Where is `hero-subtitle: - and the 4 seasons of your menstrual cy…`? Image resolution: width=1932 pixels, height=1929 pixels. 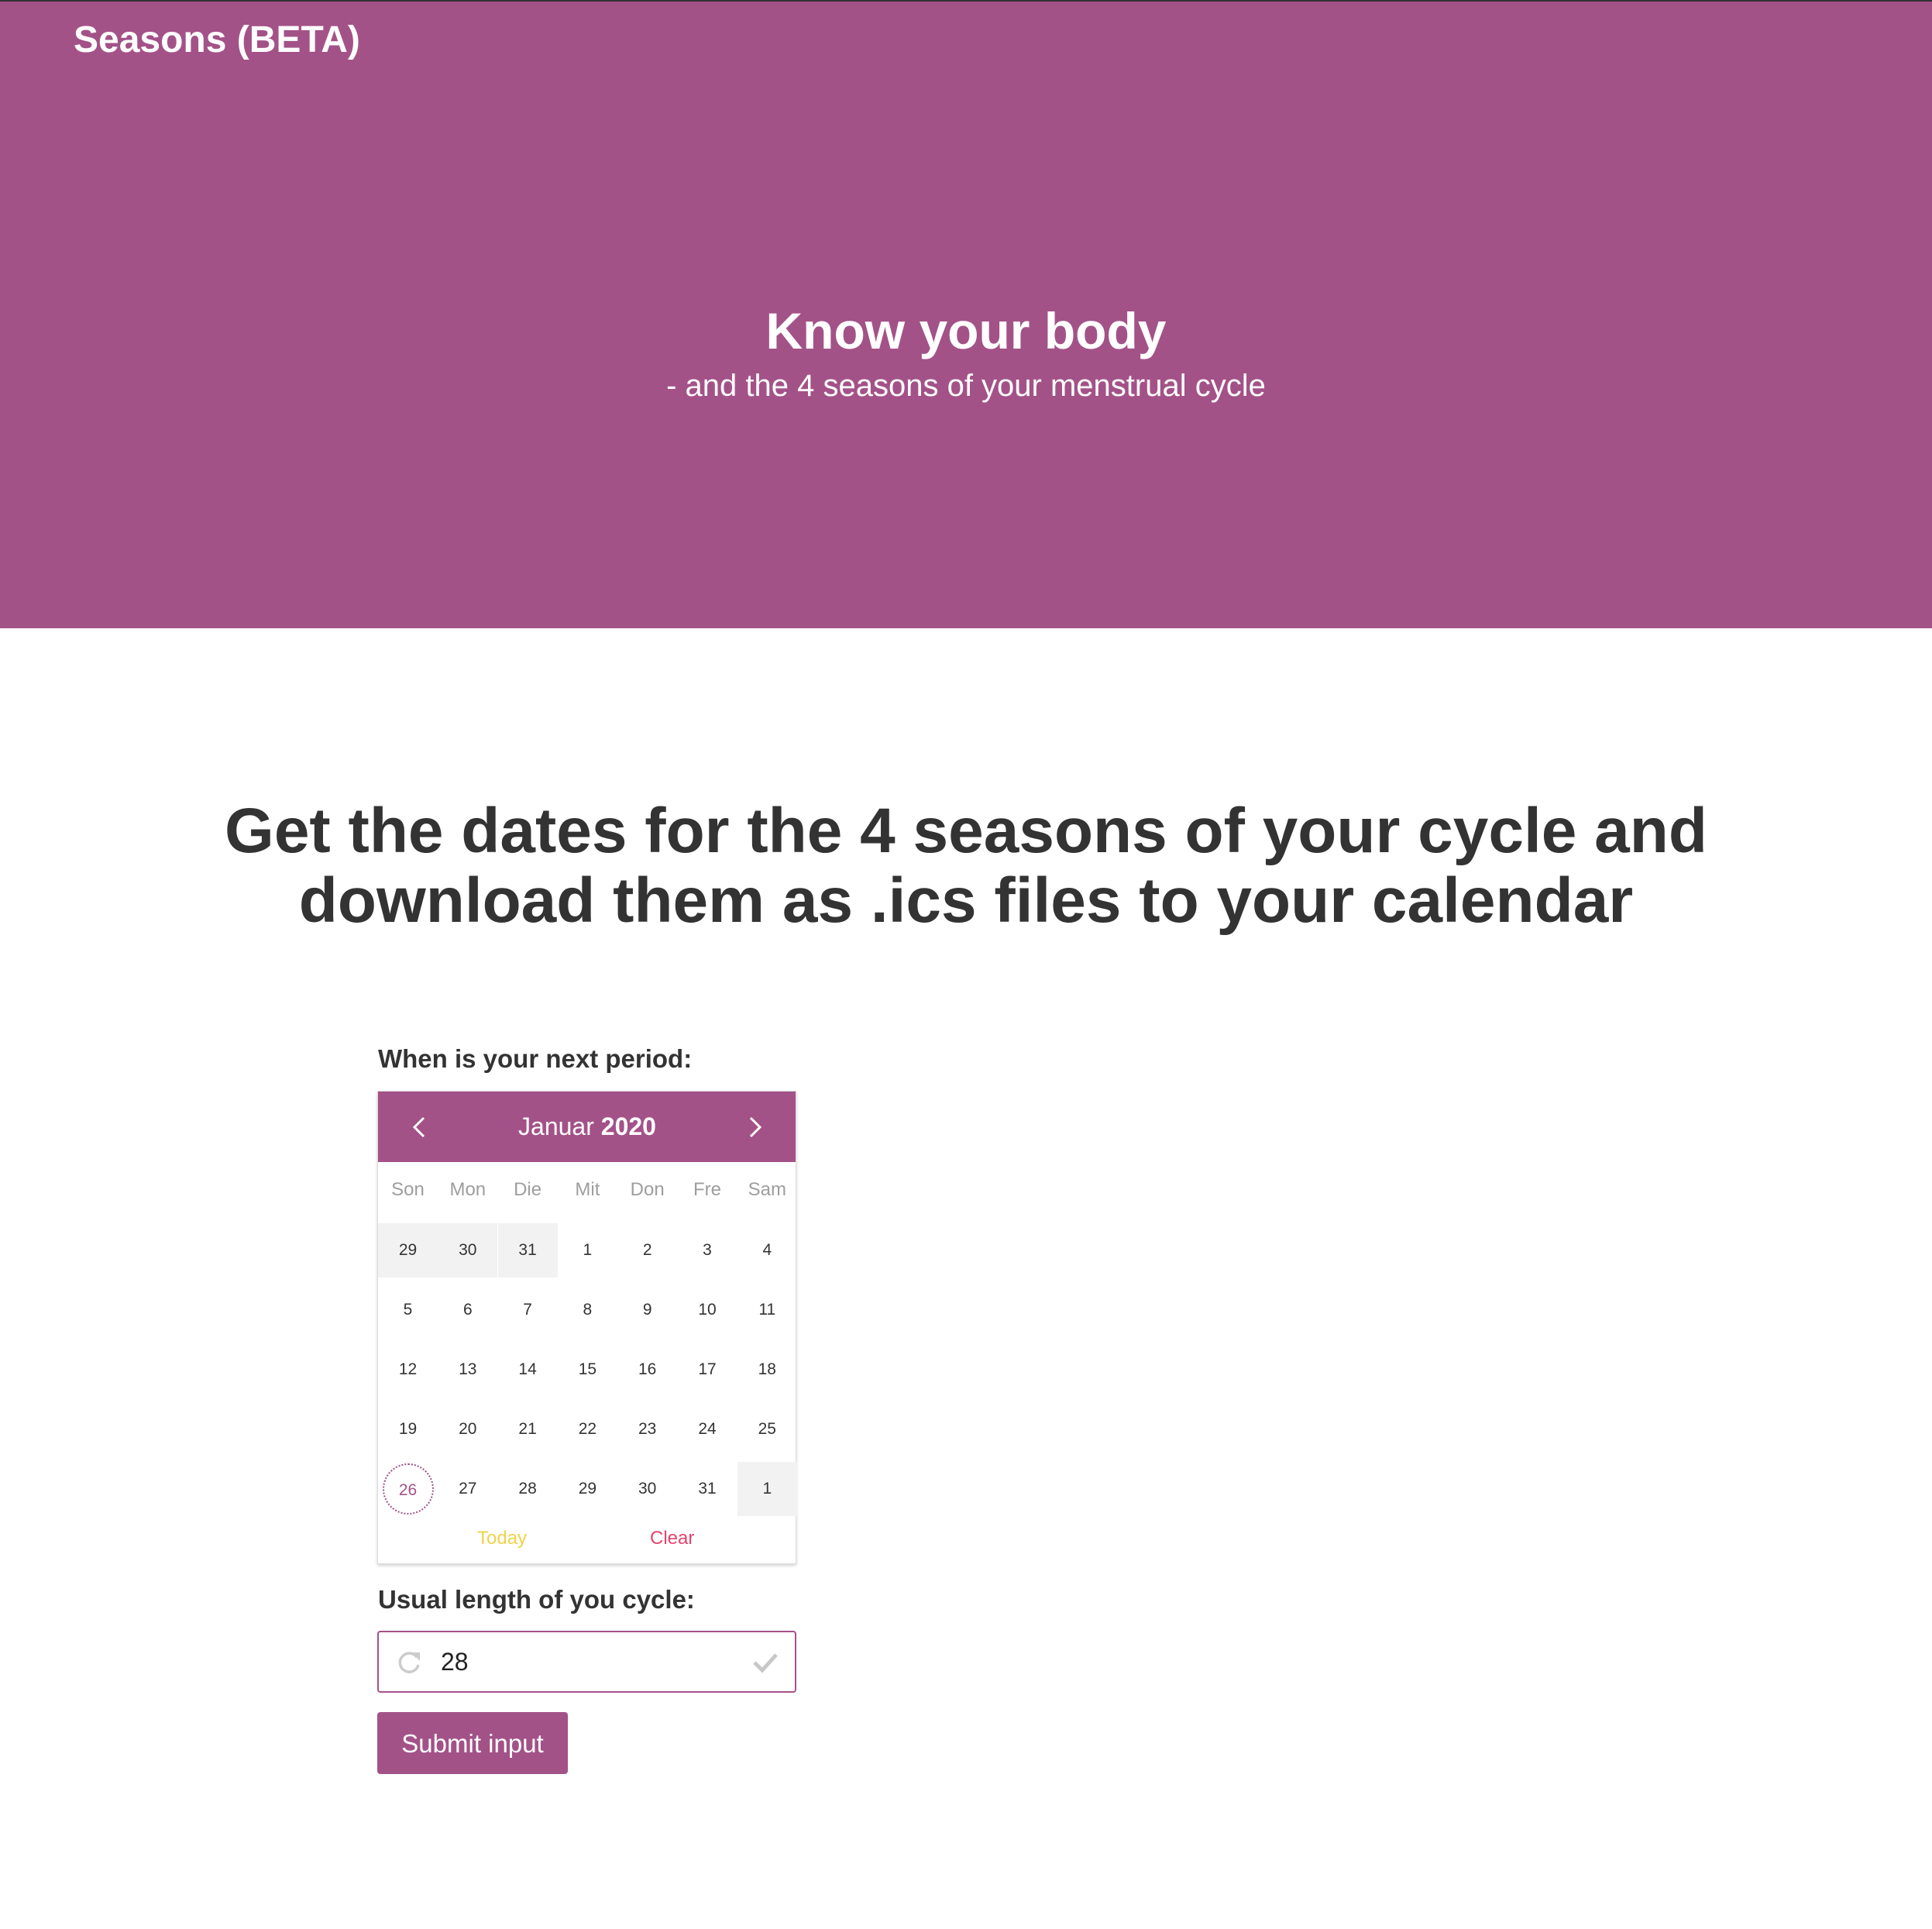 hero-subtitle: - and the 4 seasons of your menstrual cy… is located at coordinates (966, 386).